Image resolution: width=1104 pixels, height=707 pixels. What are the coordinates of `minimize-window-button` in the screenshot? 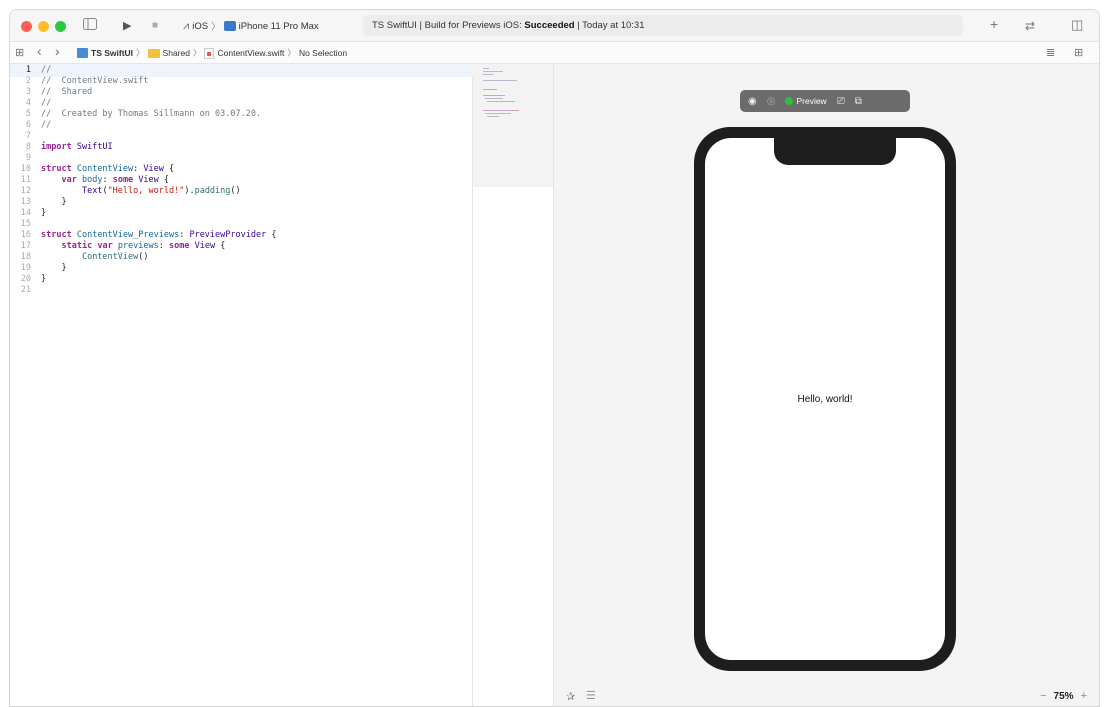 It's located at (43, 26).